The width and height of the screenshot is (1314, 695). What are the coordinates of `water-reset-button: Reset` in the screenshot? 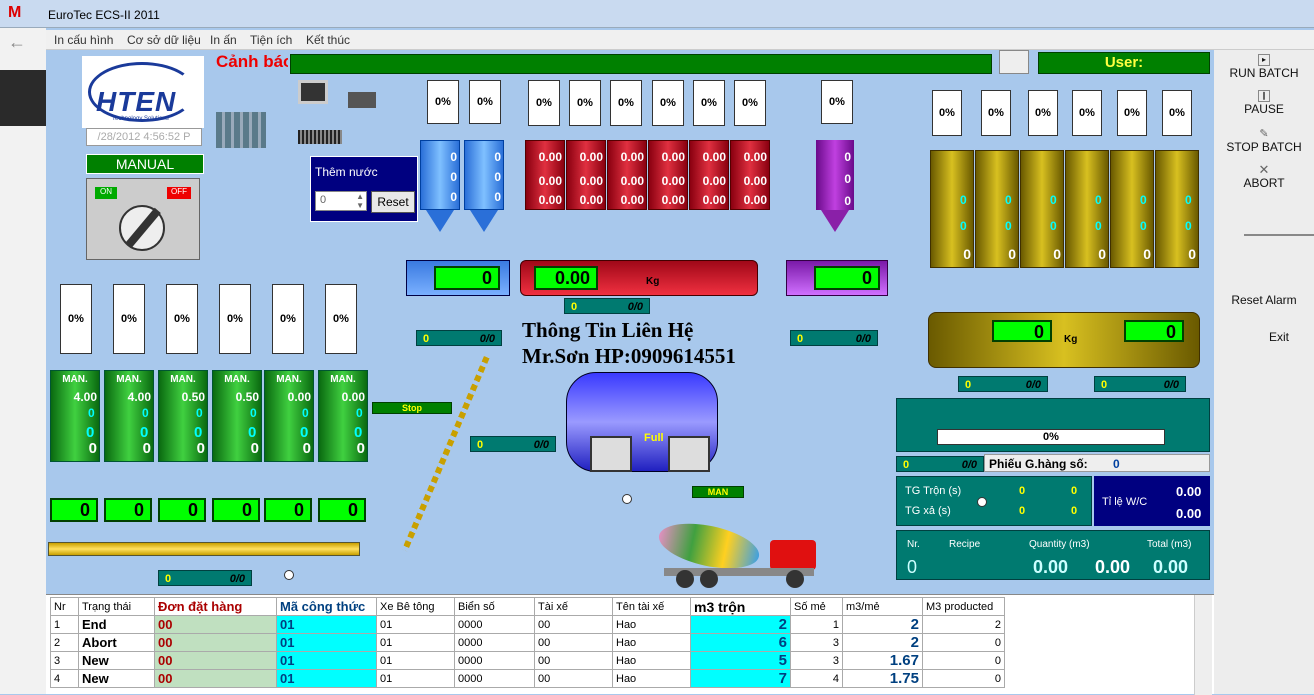 It's located at (393, 202).